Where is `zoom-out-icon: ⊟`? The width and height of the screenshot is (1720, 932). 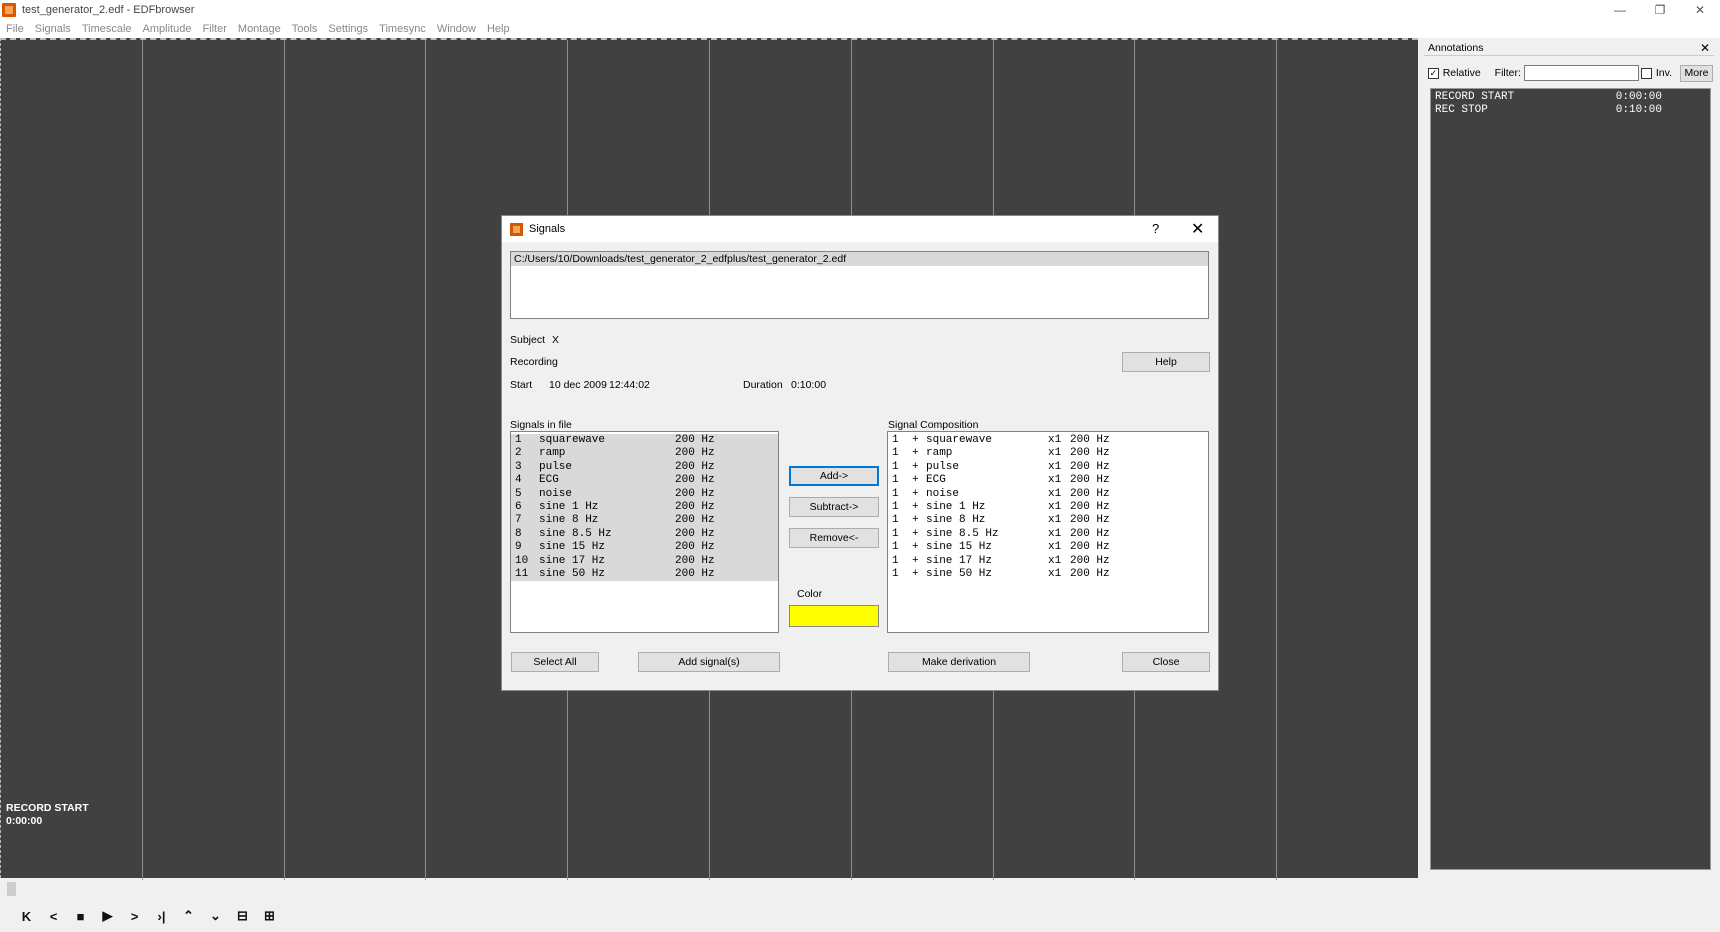 zoom-out-icon: ⊟ is located at coordinates (242, 916).